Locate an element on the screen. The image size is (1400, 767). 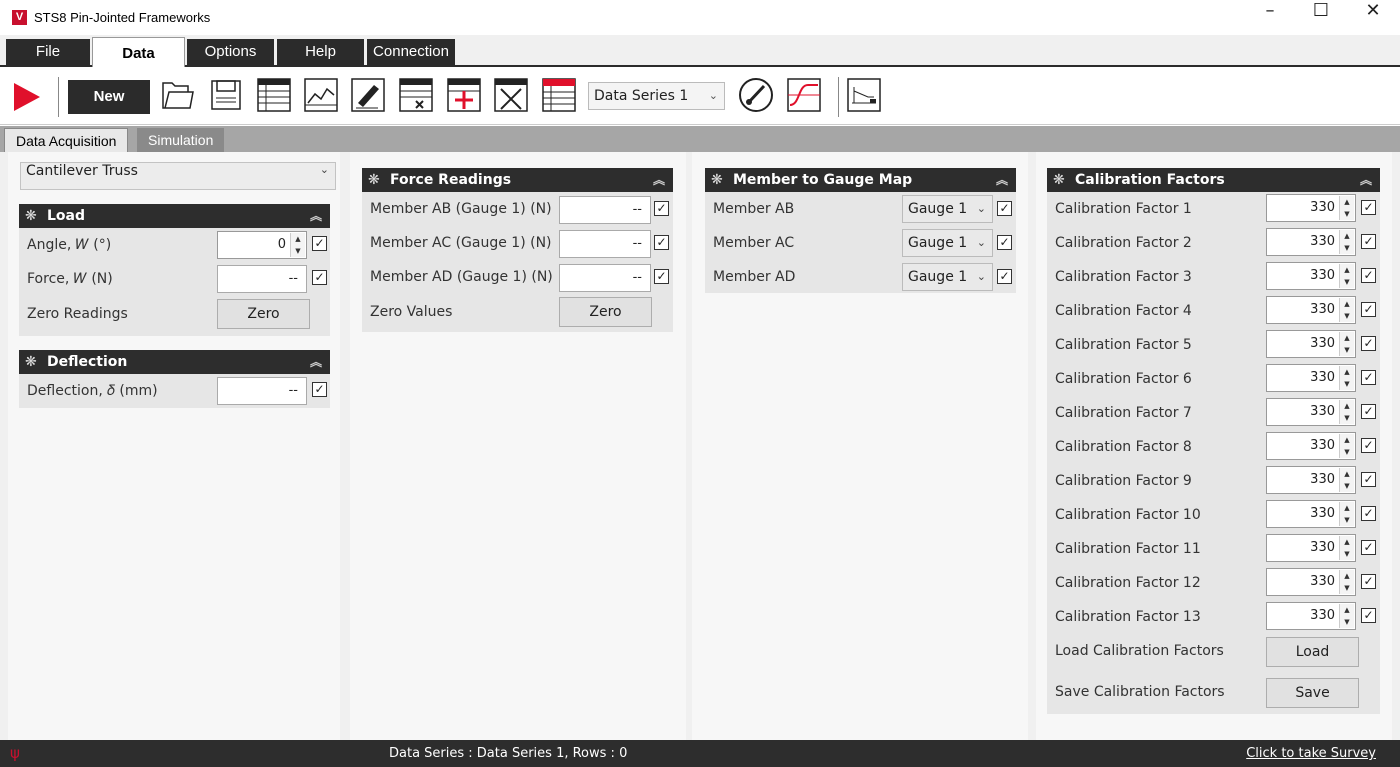
tab-help: Help is located at coordinates (320, 52).